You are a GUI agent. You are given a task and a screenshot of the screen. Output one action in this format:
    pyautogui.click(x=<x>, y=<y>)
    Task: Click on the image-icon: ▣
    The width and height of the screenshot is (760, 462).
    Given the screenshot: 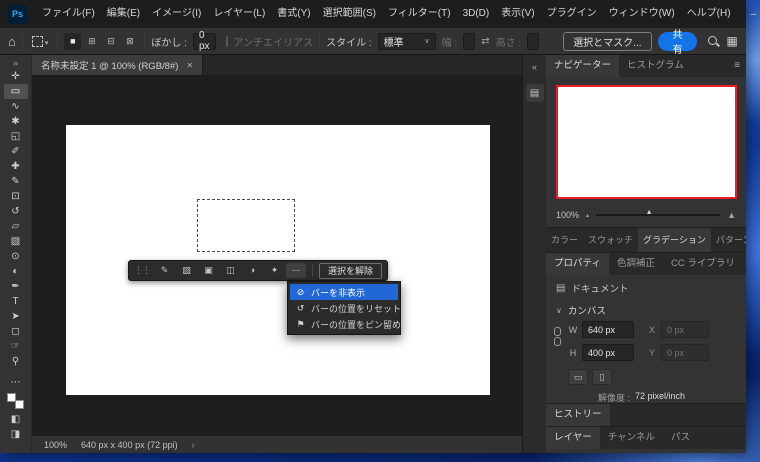 What is the action you would take?
    pyautogui.click(x=208, y=270)
    